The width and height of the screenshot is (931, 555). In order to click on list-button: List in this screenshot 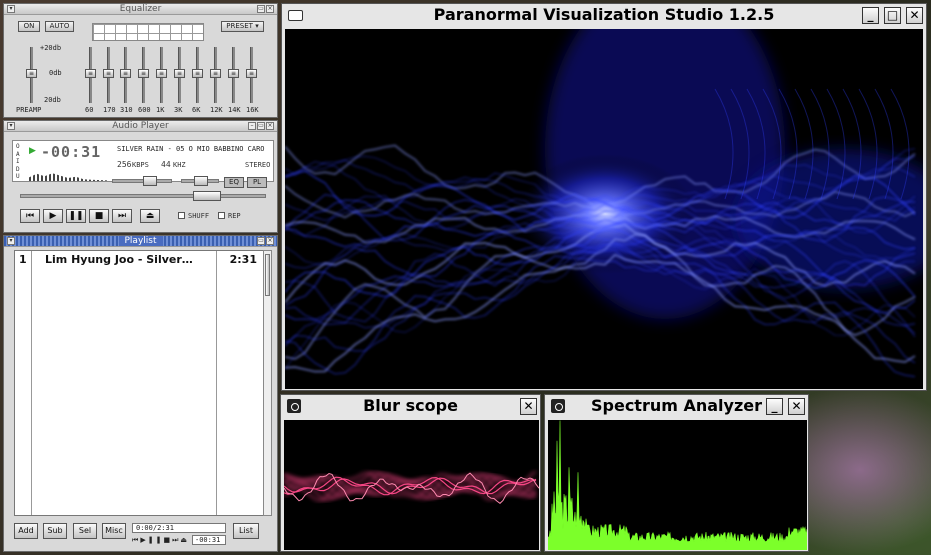, I will do `click(246, 531)`.